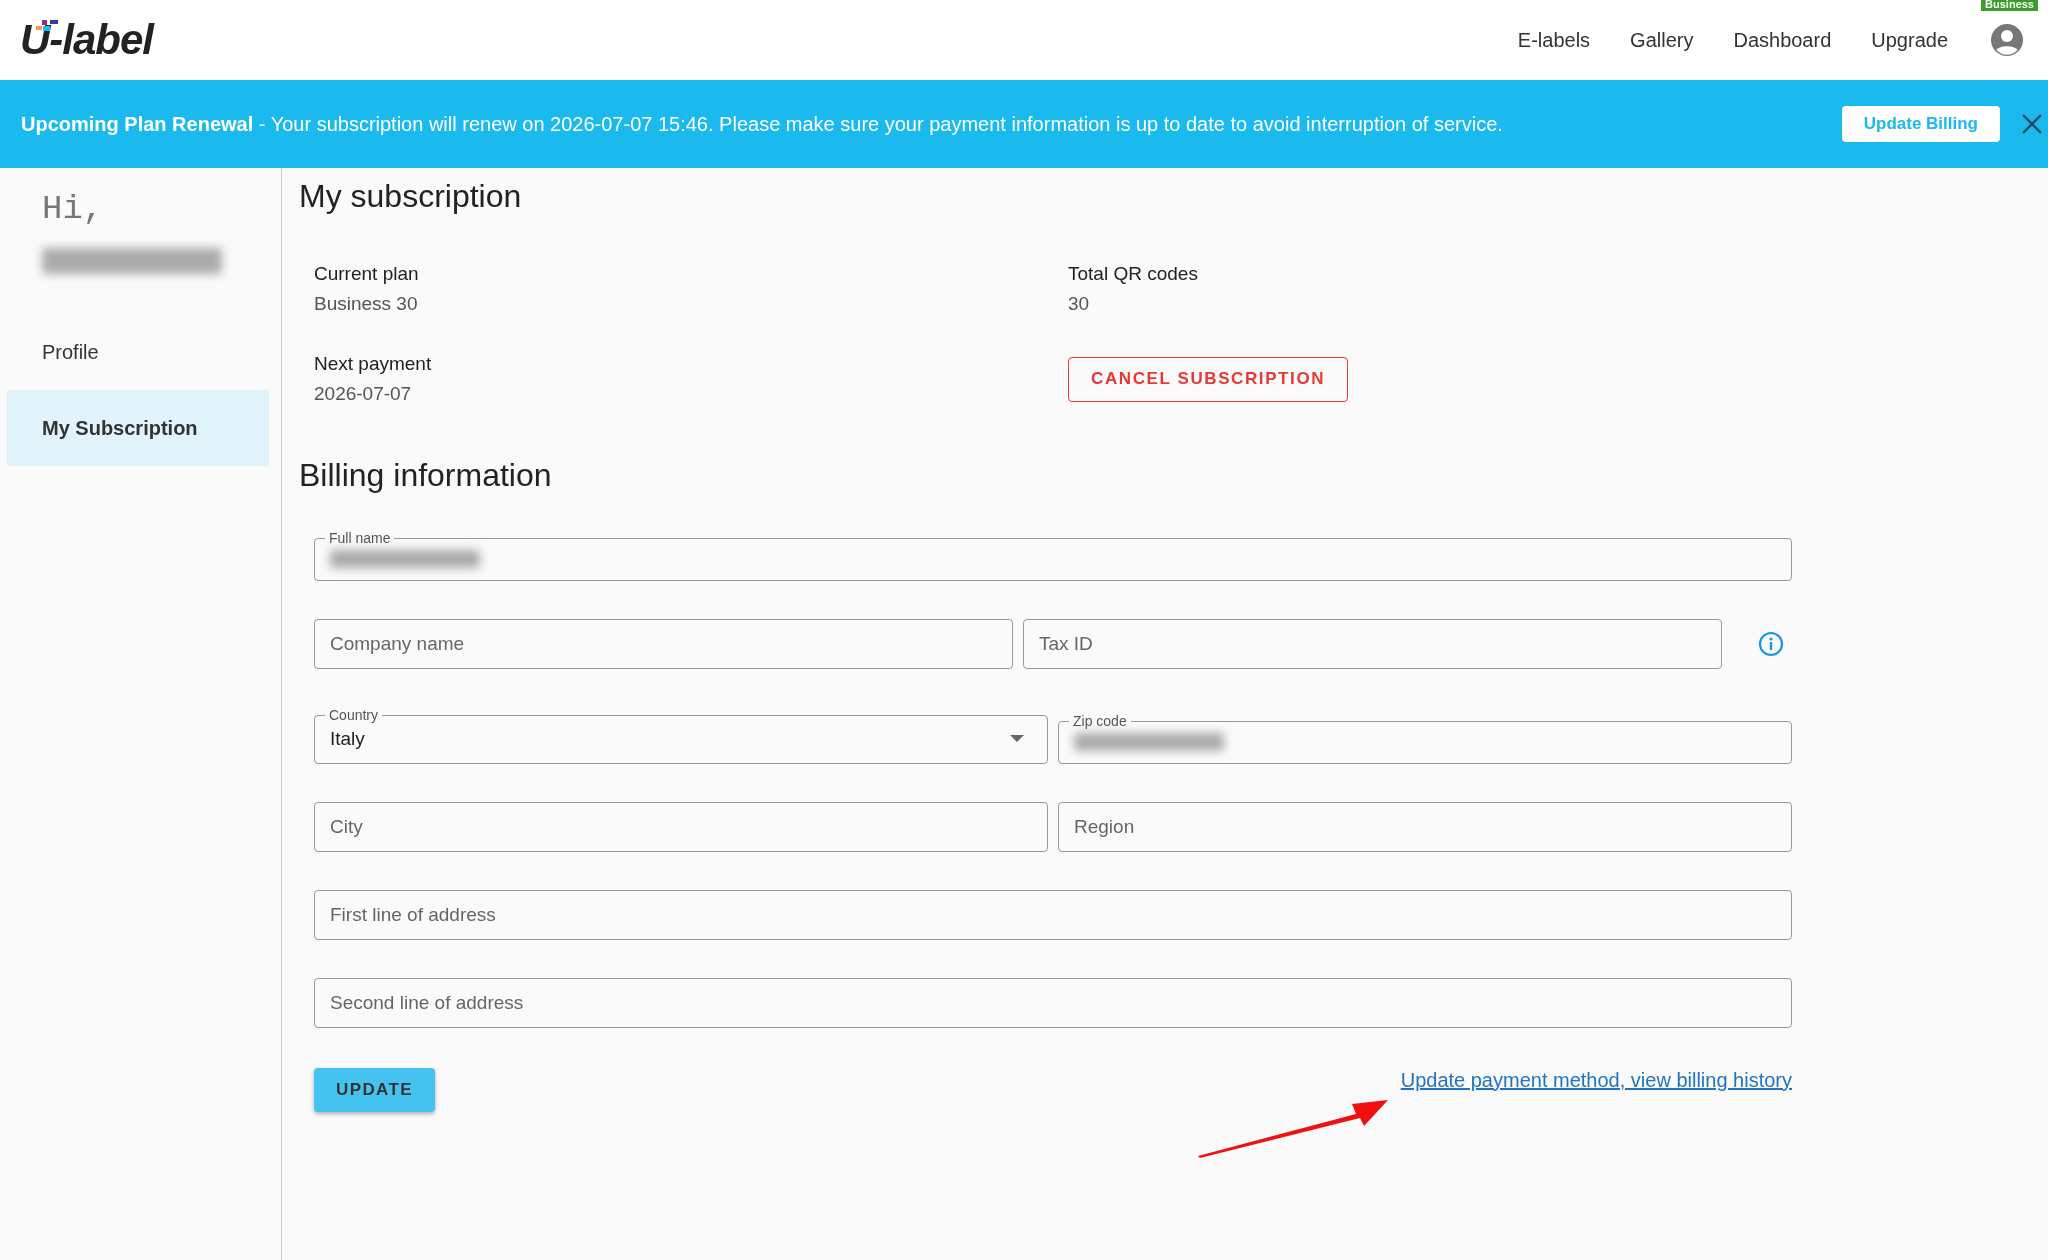  I want to click on input-field: Zip code, so click(1425, 738).